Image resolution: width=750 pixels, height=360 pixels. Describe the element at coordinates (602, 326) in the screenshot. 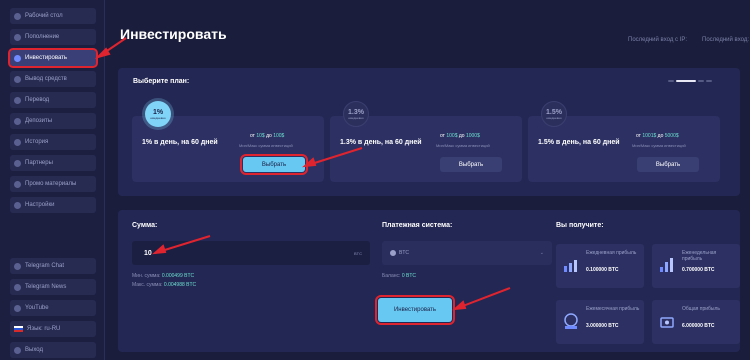

I see `stat-value: 3.000000 BTC` at that location.